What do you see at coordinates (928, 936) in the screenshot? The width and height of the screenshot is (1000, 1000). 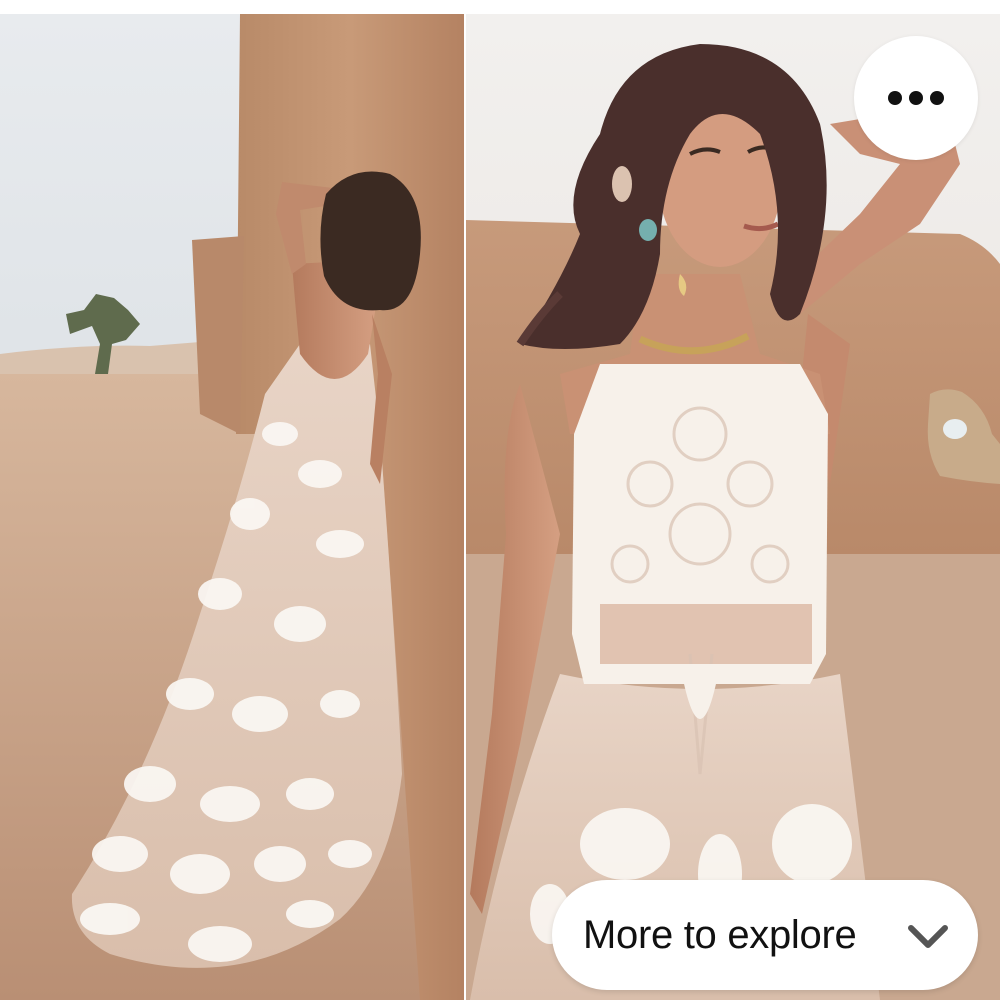 I see `chevron-down-icon` at bounding box center [928, 936].